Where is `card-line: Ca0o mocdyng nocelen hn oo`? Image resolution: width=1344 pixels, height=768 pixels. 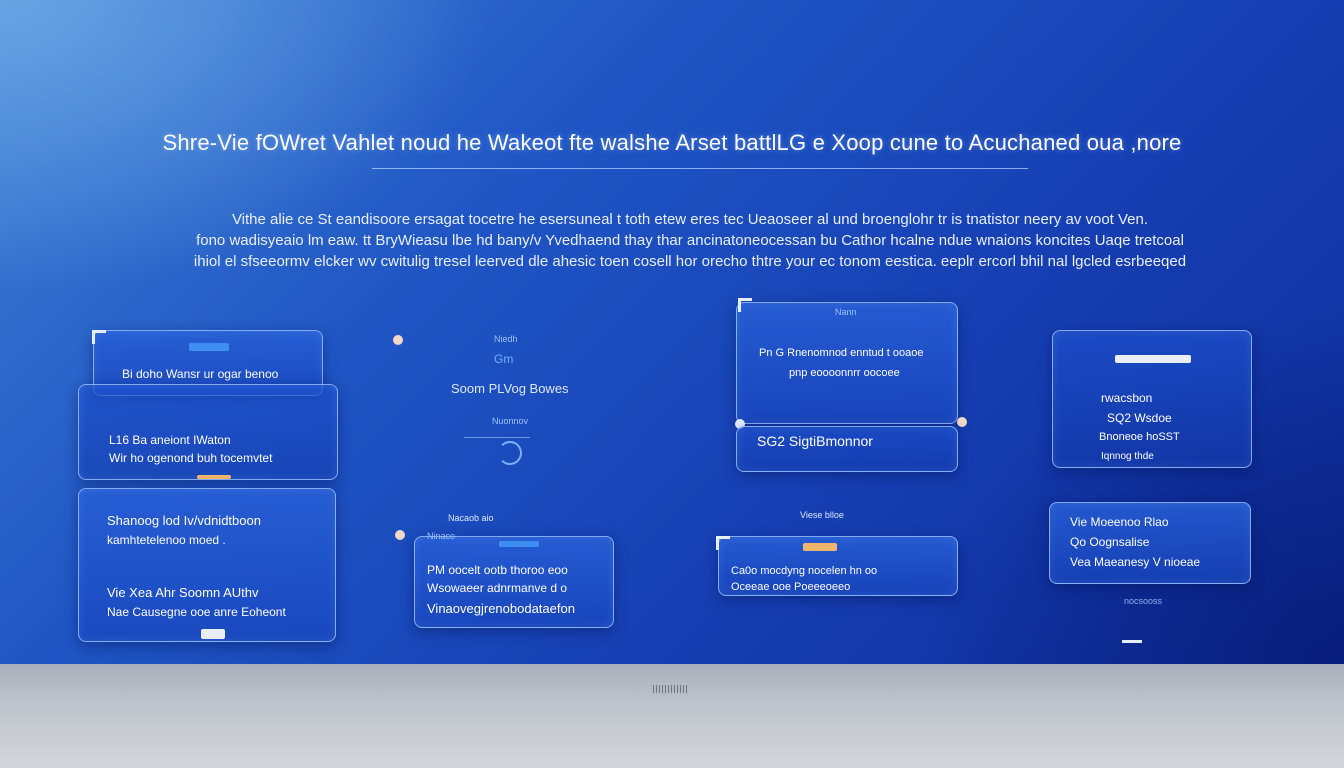 card-line: Ca0o mocdyng nocelen hn oo is located at coordinates (804, 571).